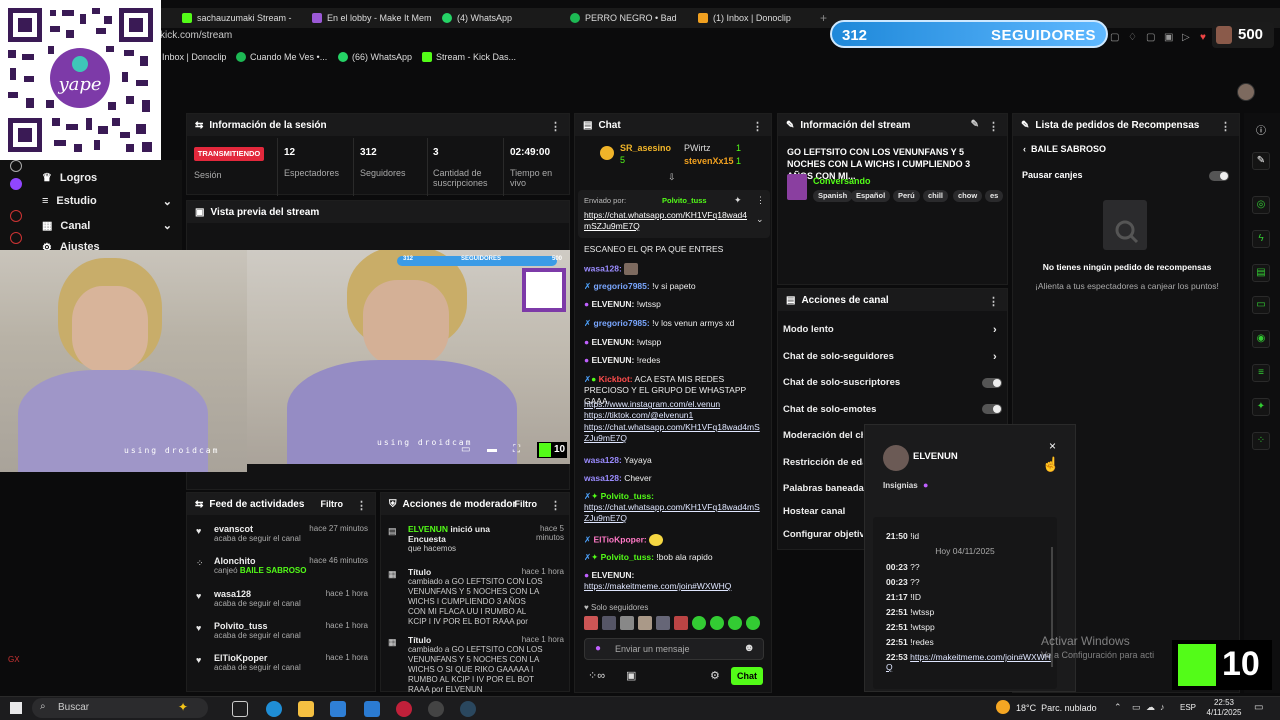 The image size is (1280, 720). I want to click on tag: chill, so click(936, 196).